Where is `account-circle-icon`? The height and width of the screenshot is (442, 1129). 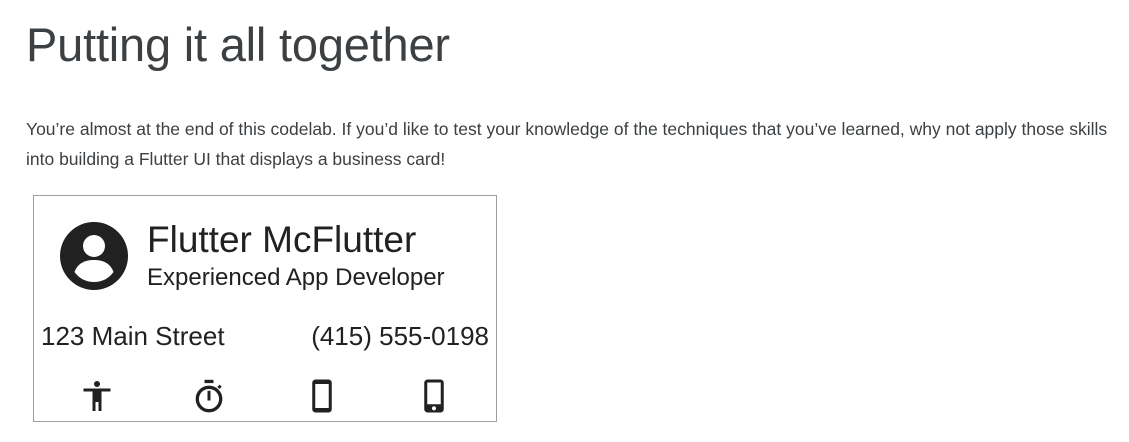 account-circle-icon is located at coordinates (94, 256).